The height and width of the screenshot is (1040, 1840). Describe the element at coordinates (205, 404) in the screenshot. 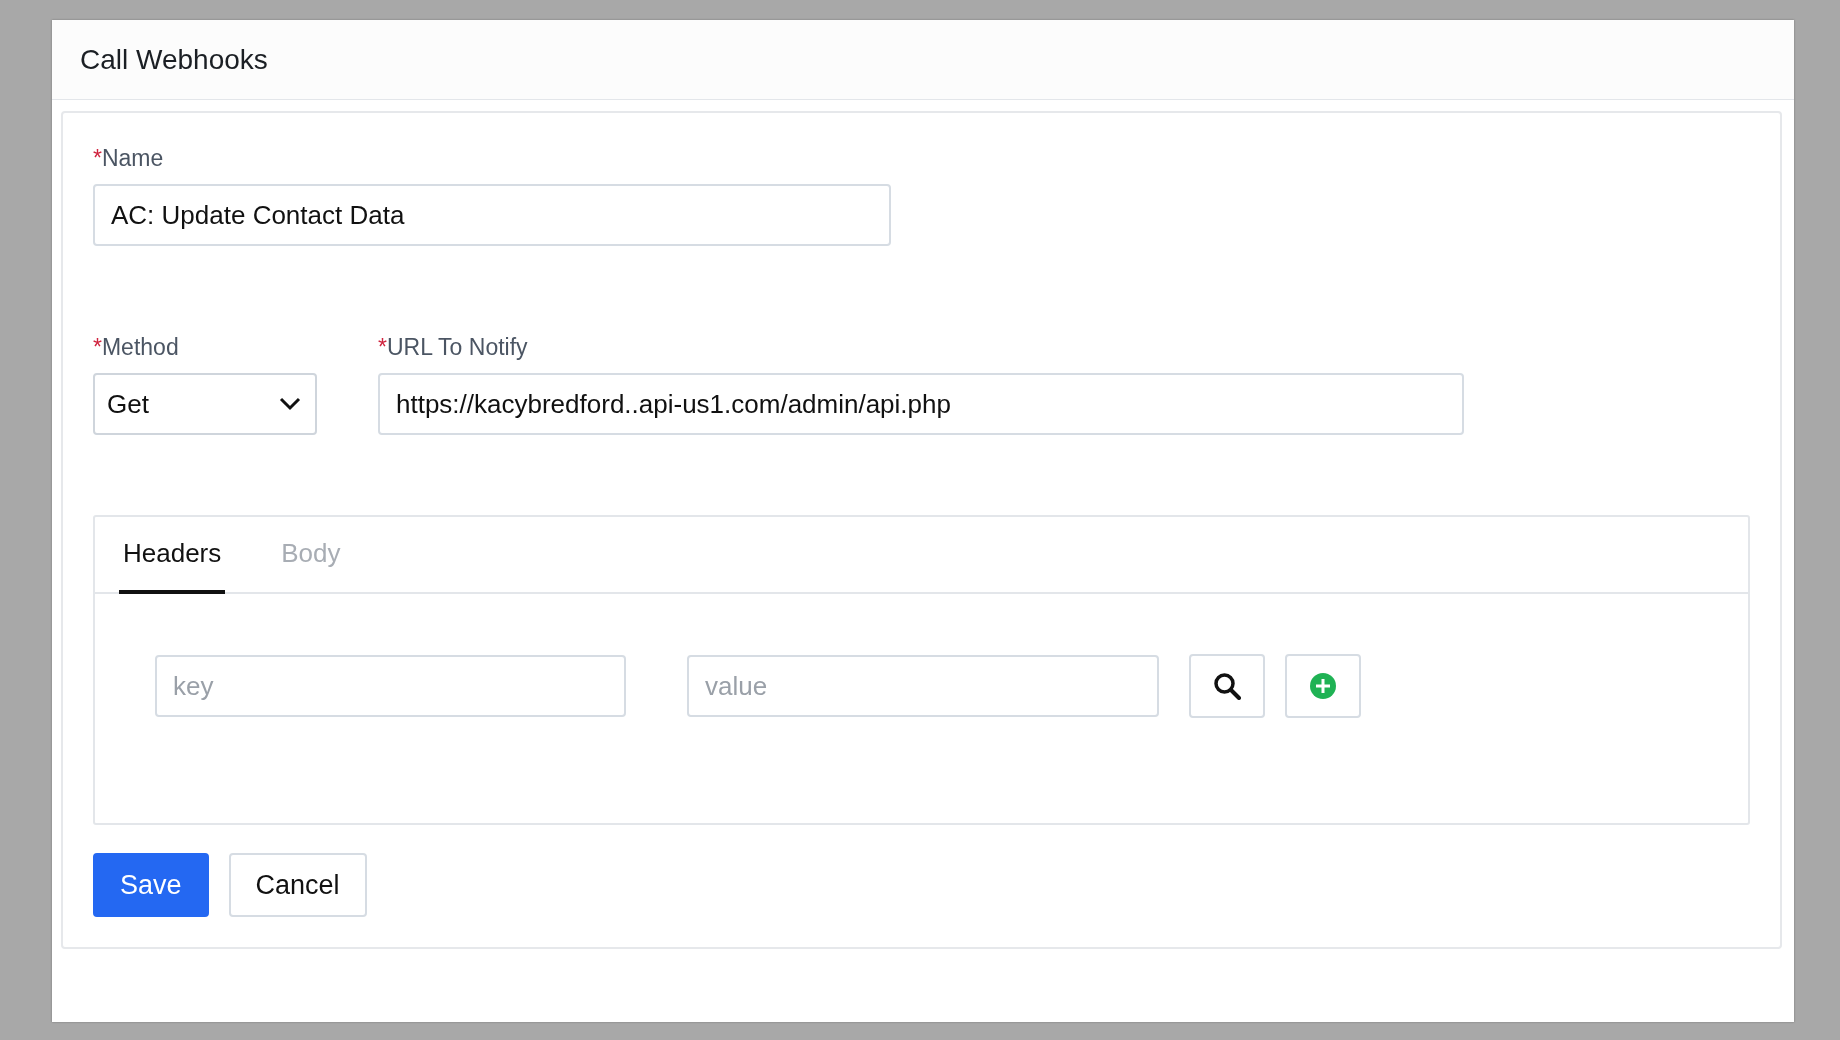

I see `method-select: Get` at that location.